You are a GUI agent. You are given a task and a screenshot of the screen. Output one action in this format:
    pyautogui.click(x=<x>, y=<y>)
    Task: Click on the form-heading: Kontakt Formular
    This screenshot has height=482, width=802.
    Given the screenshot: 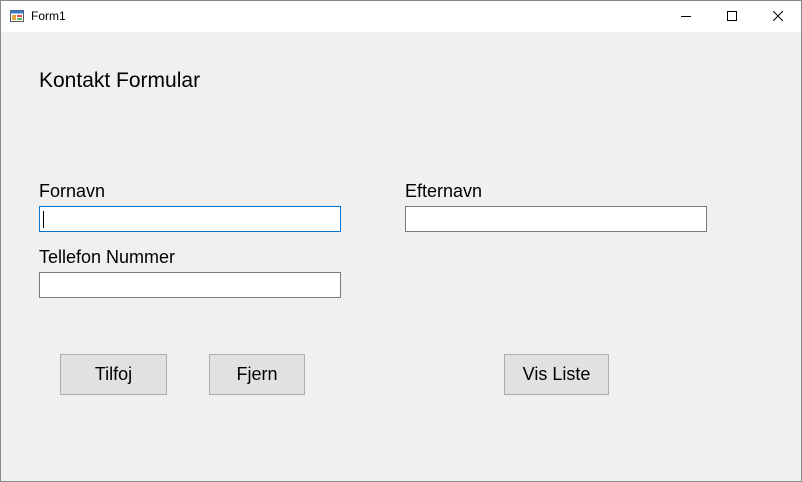 What is the action you would take?
    pyautogui.click(x=120, y=80)
    